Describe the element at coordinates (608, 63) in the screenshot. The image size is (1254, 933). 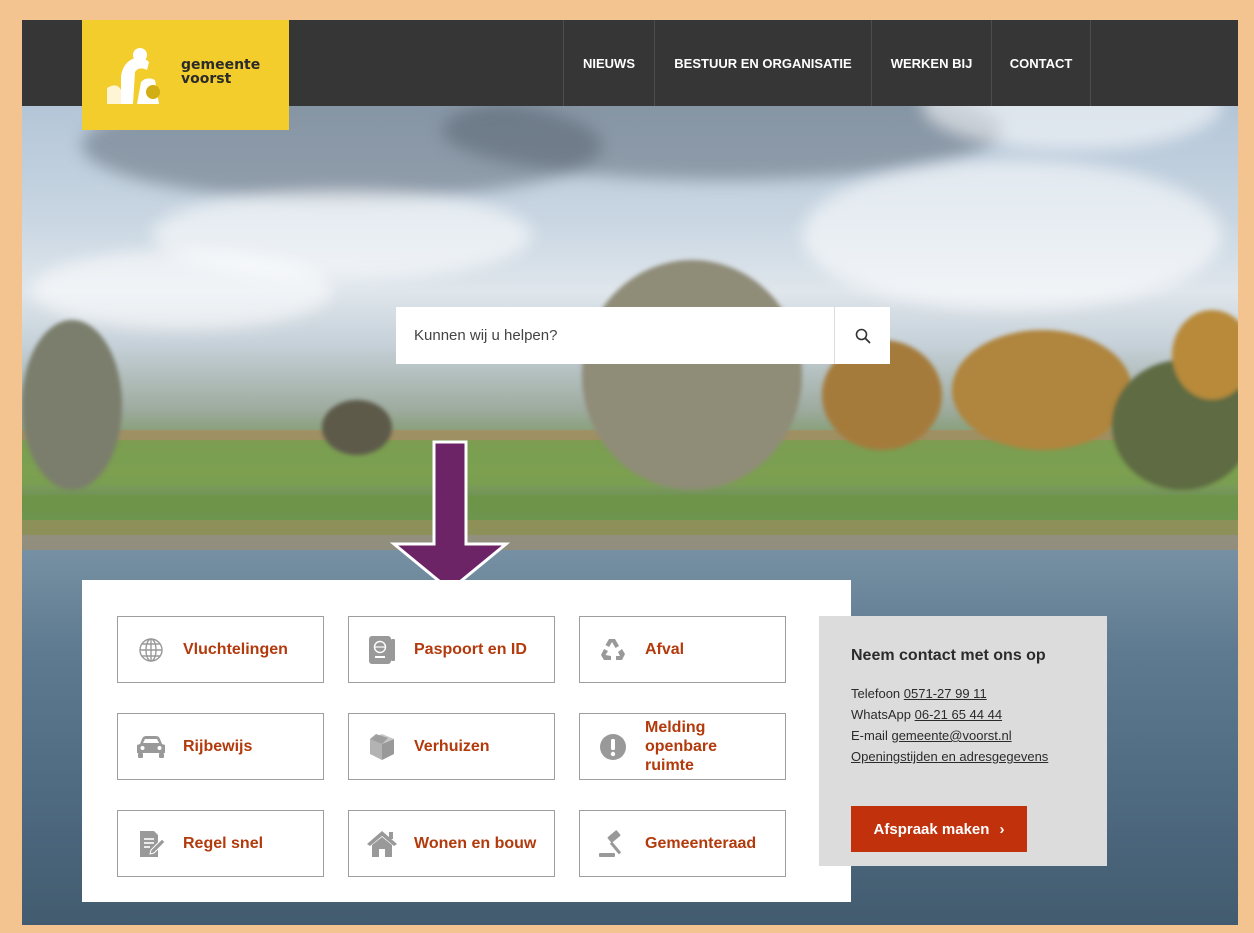
I see `nav-item-nieuws: NIEUWS` at that location.